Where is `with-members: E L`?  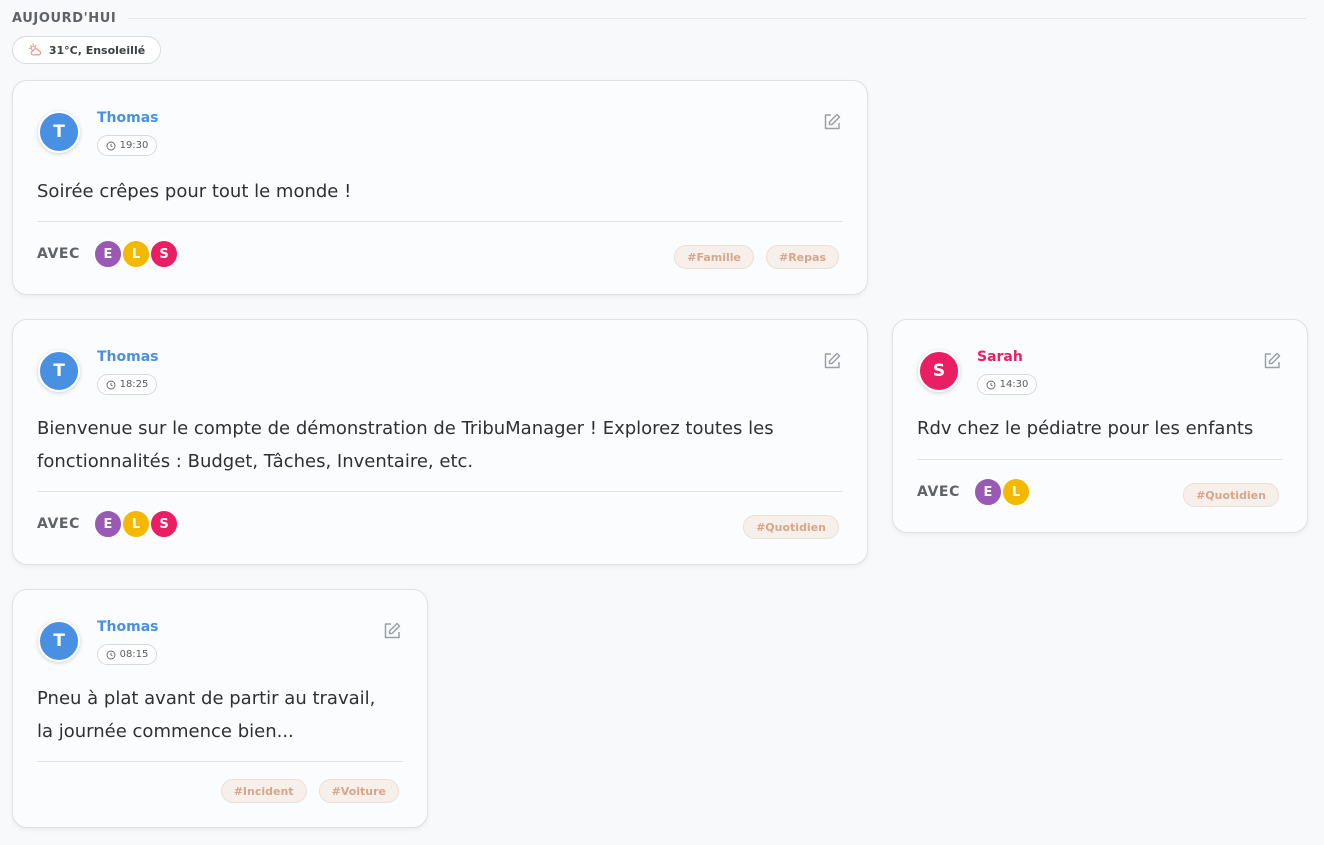
with-members: E L is located at coordinates (1002, 492).